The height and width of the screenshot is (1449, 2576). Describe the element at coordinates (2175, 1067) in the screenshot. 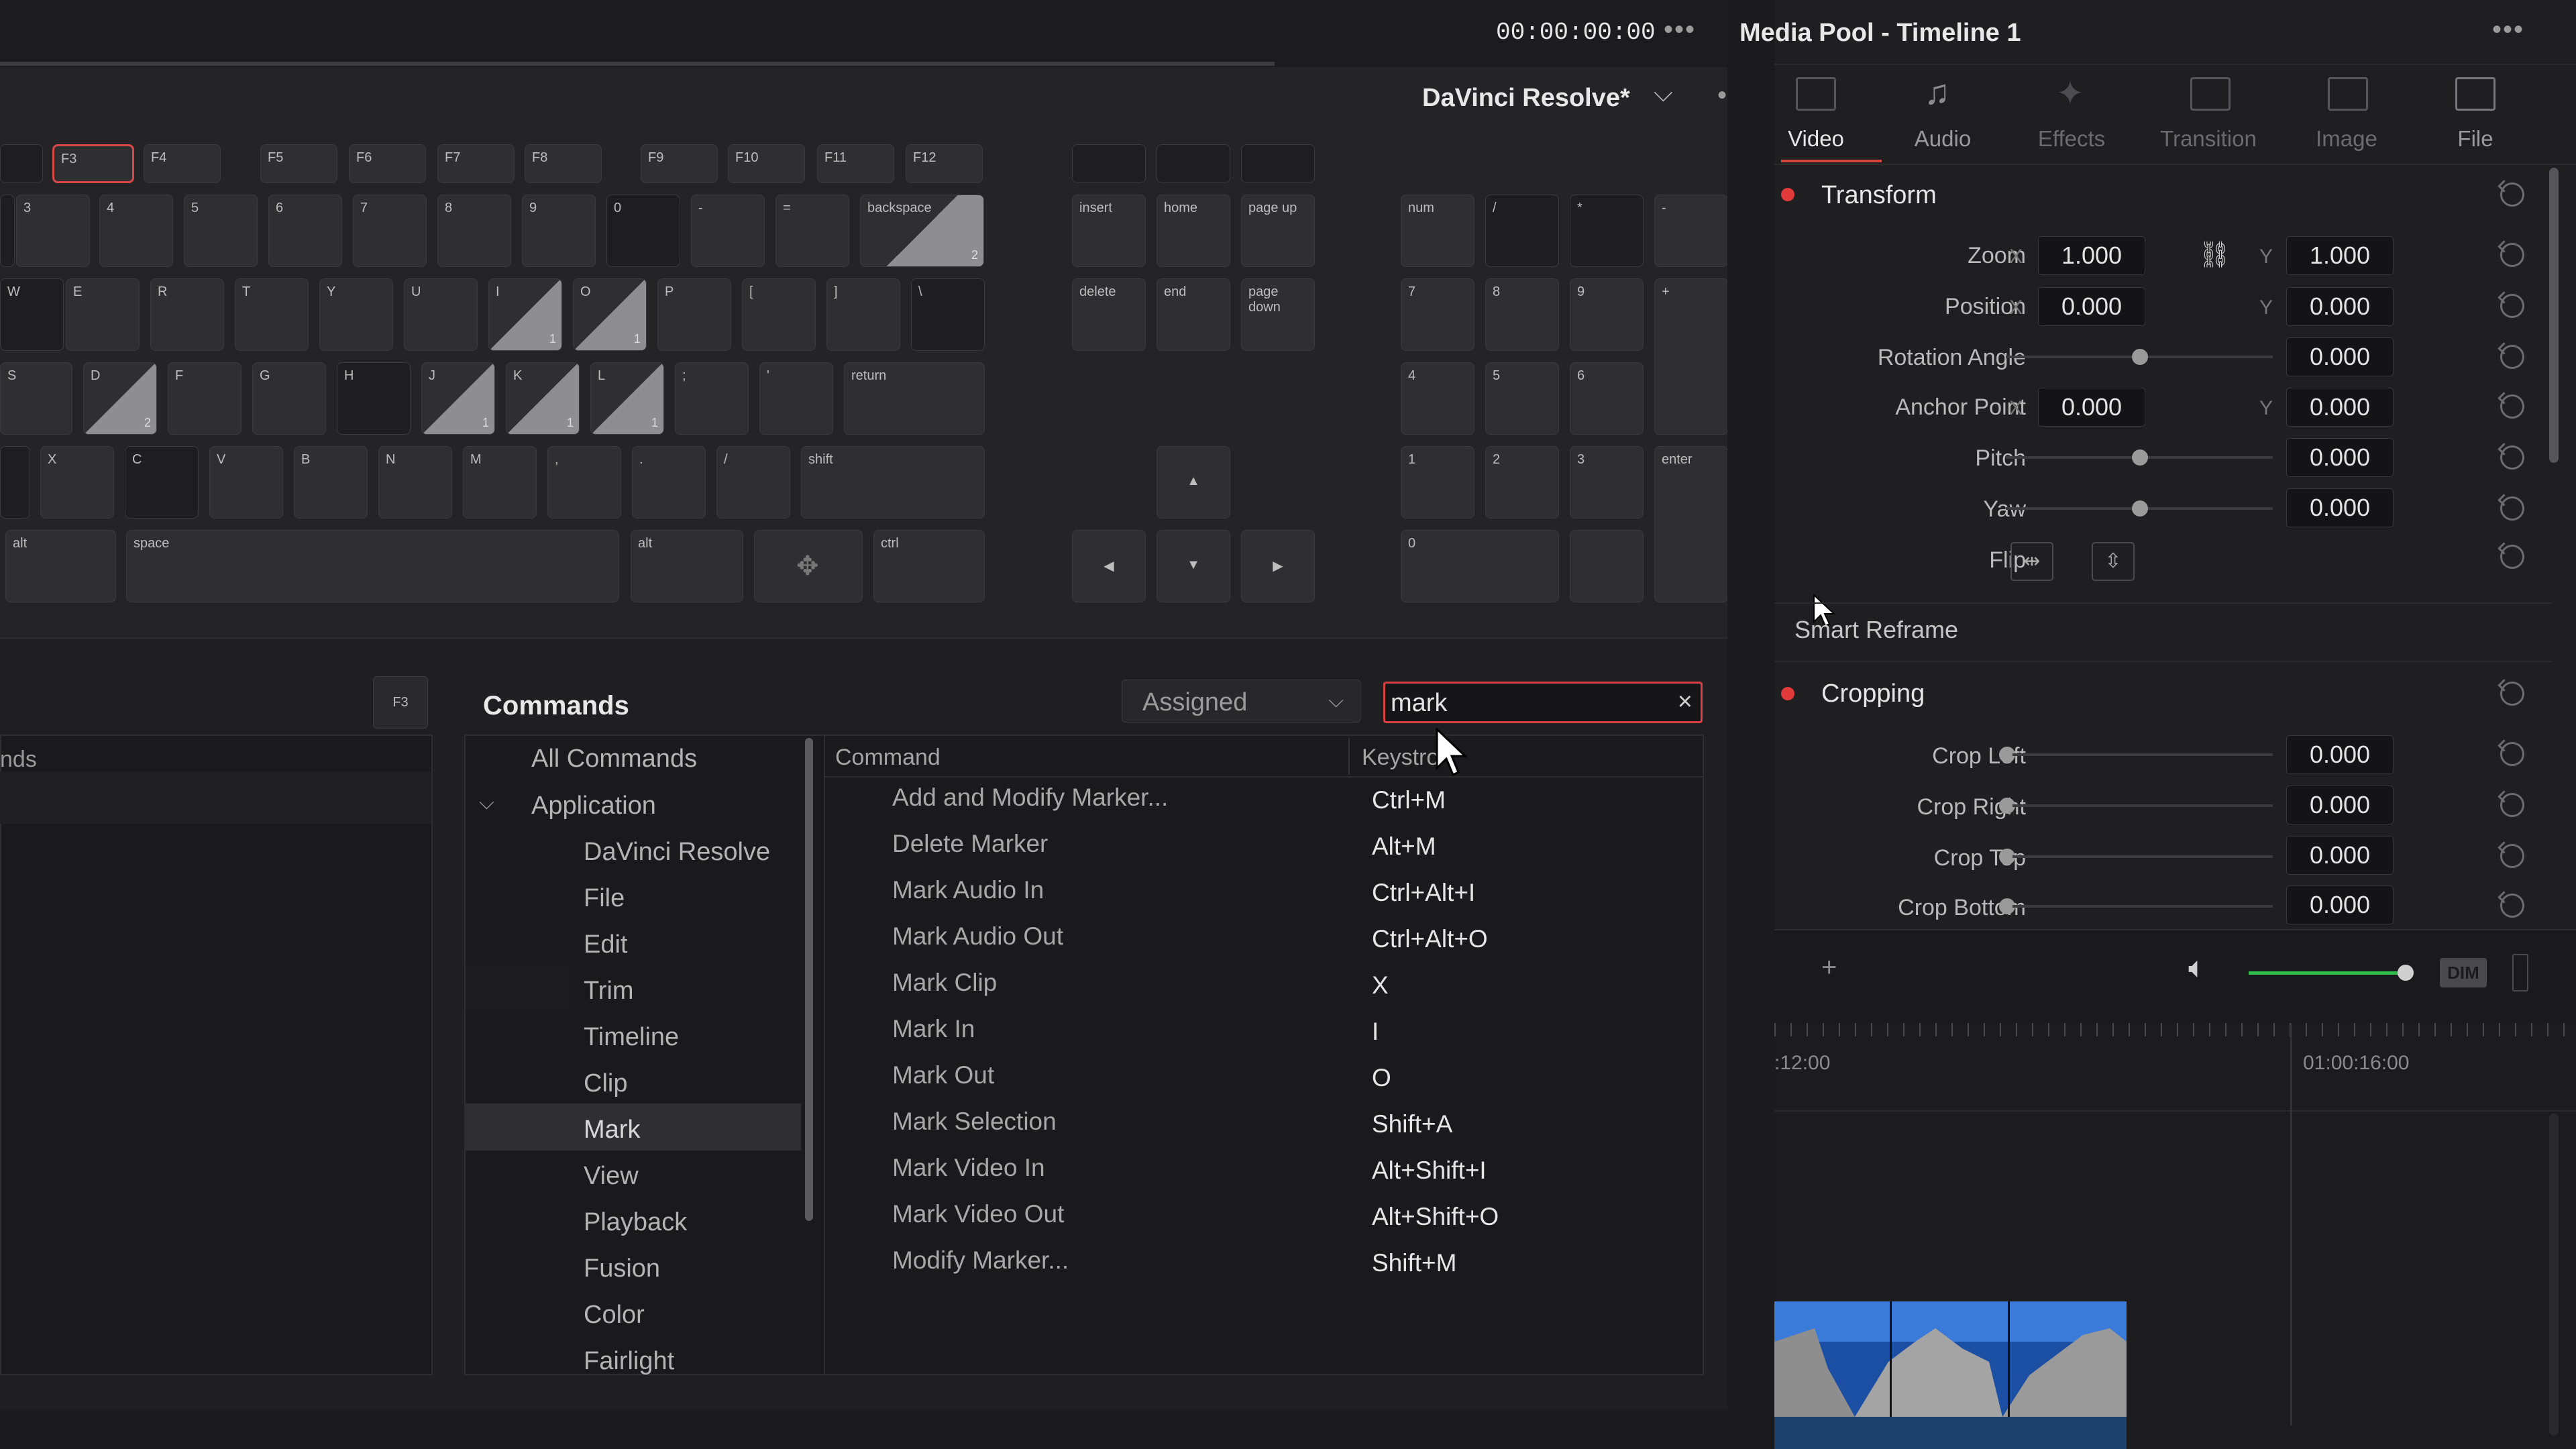

I see `timeline-ruler` at that location.